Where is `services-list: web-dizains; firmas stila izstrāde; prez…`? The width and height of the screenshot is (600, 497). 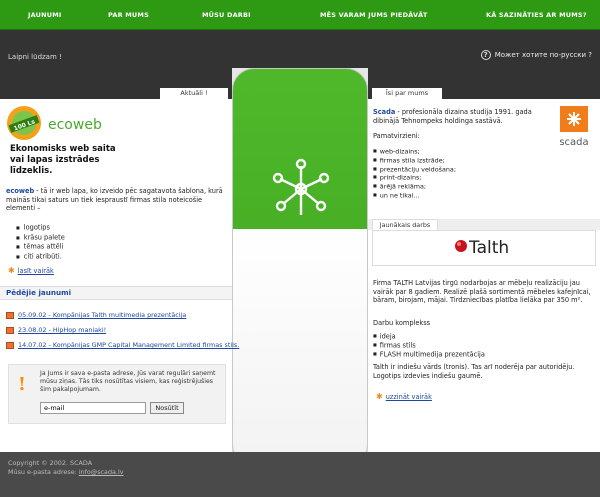
services-list: web-dizains; firmas stila izstrāde; prez… is located at coordinates (414, 173).